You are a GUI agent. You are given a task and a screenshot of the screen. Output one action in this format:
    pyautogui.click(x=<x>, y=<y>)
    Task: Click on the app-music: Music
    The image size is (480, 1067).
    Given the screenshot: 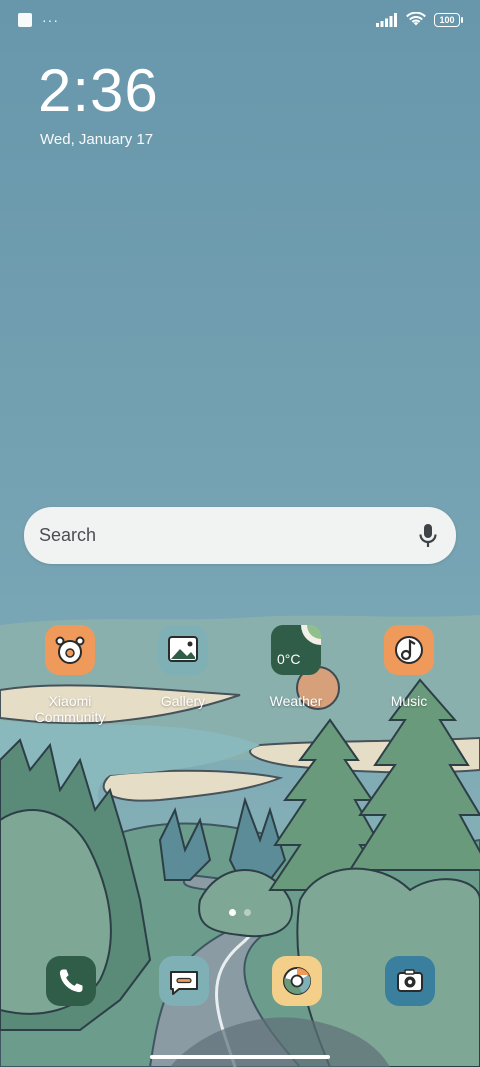 What is the action you would take?
    pyautogui.click(x=409, y=667)
    